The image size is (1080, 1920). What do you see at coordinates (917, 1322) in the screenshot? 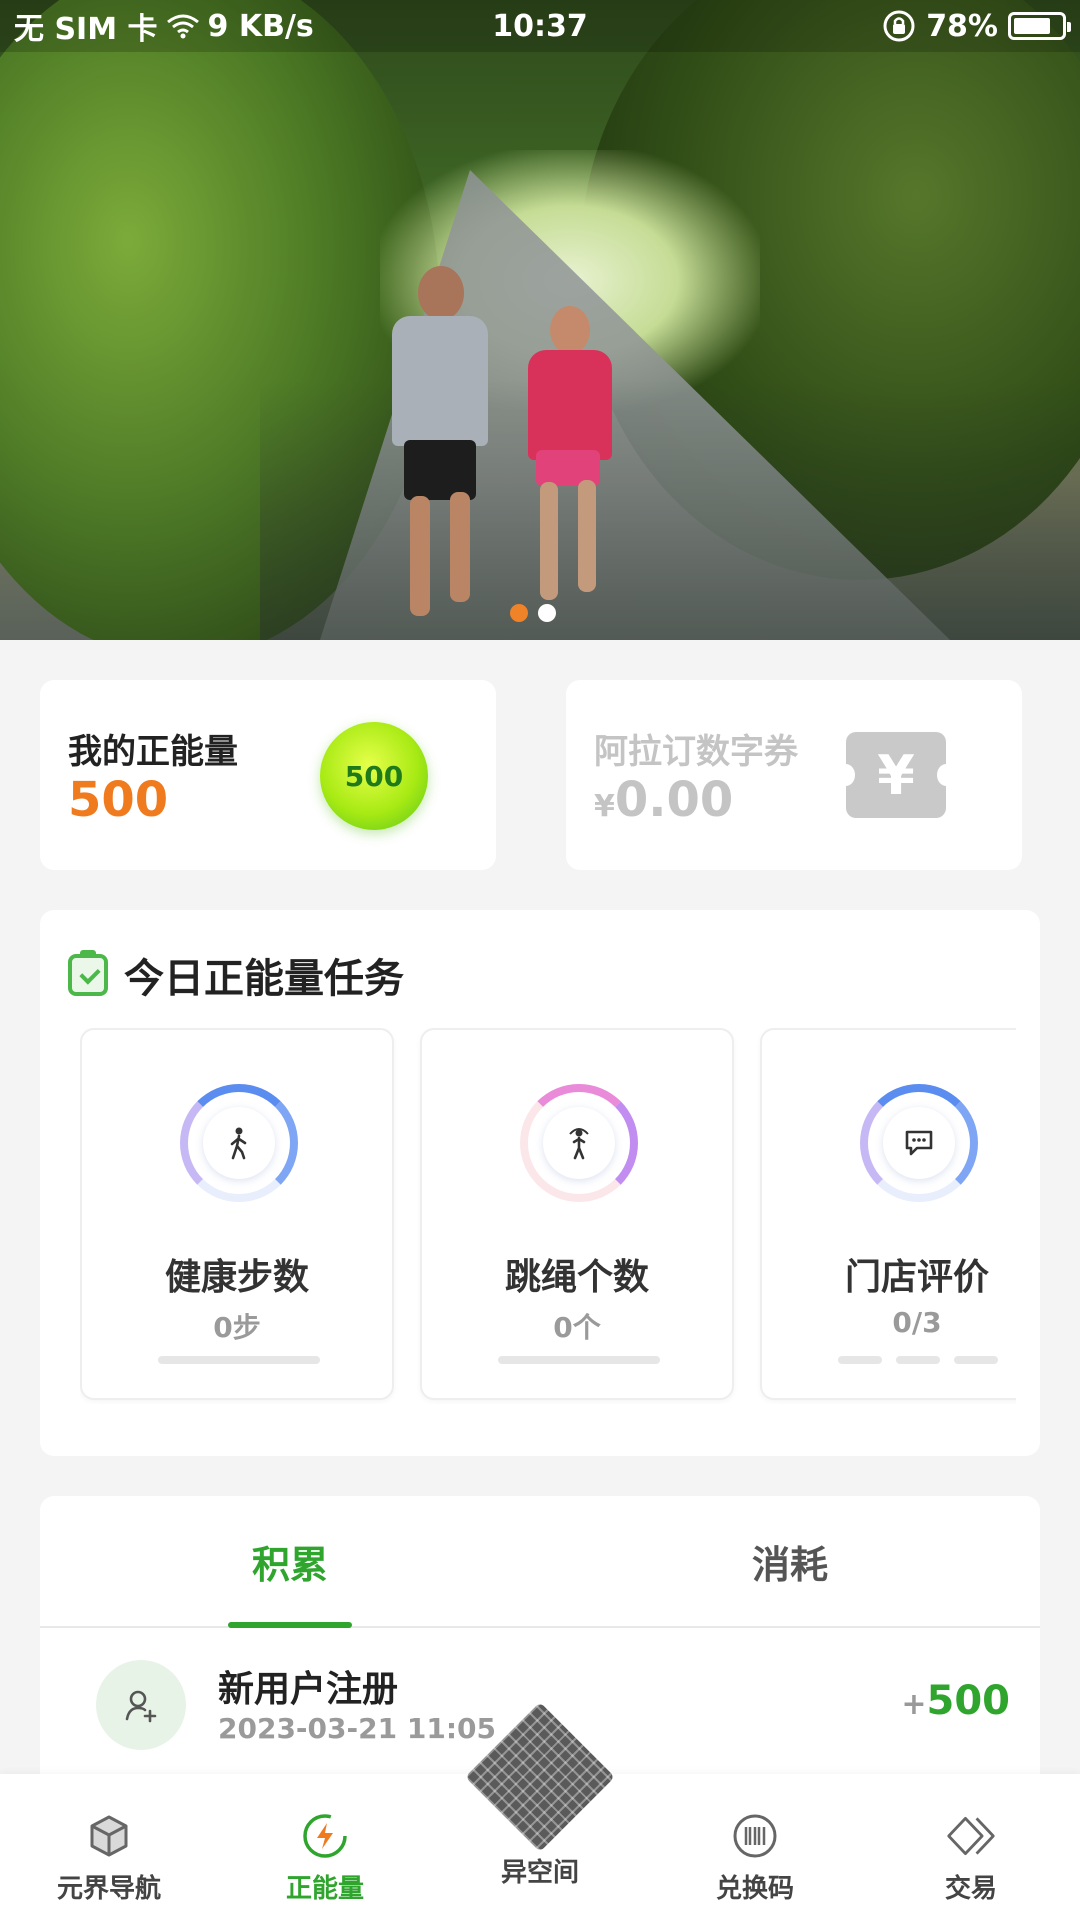
I see `task-value: 0/3` at bounding box center [917, 1322].